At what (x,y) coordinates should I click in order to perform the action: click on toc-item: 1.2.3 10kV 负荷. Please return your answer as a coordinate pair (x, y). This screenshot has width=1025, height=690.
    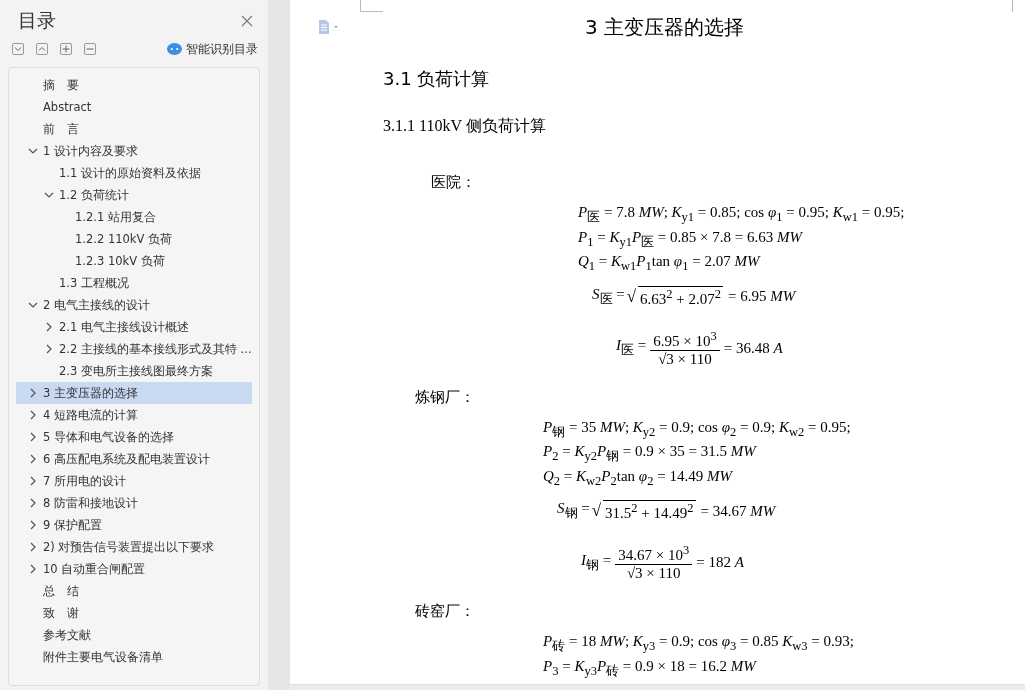
    Looking at the image, I should click on (134, 261).